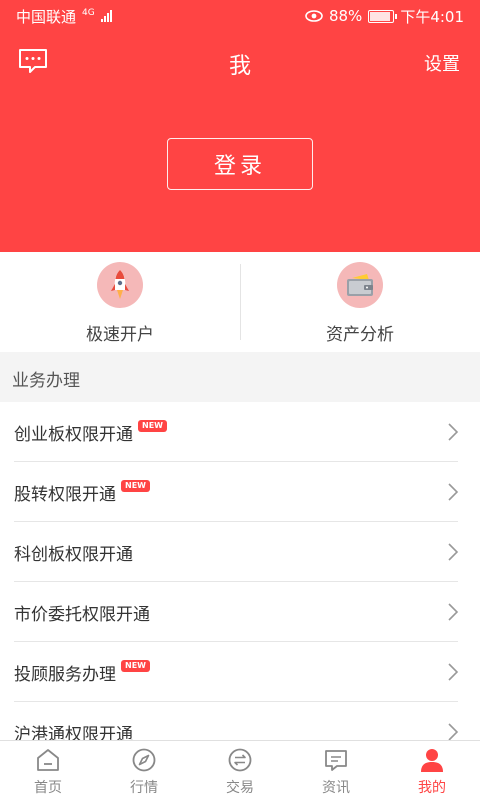 This screenshot has height=800, width=480. What do you see at coordinates (240, 377) in the screenshot?
I see `section-title: 业务办理` at bounding box center [240, 377].